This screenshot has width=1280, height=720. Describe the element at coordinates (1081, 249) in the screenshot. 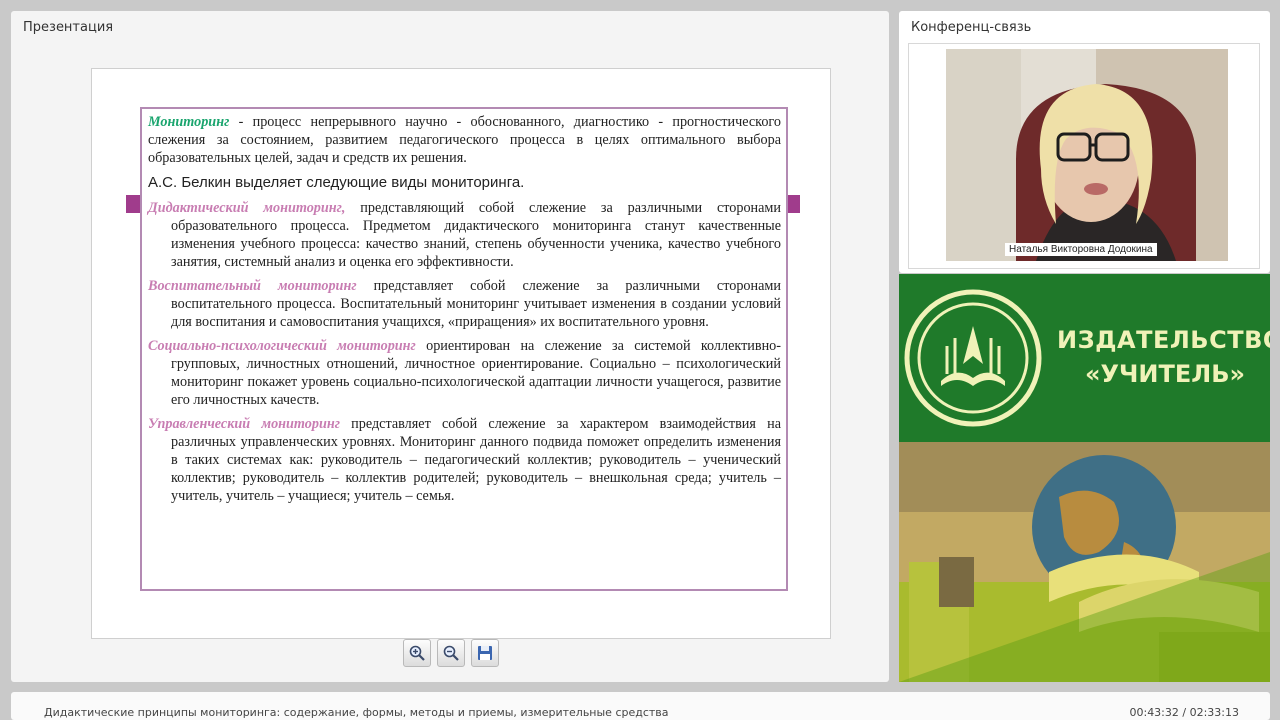

I see `participant-name: Наталья Викторовна Додокина` at that location.